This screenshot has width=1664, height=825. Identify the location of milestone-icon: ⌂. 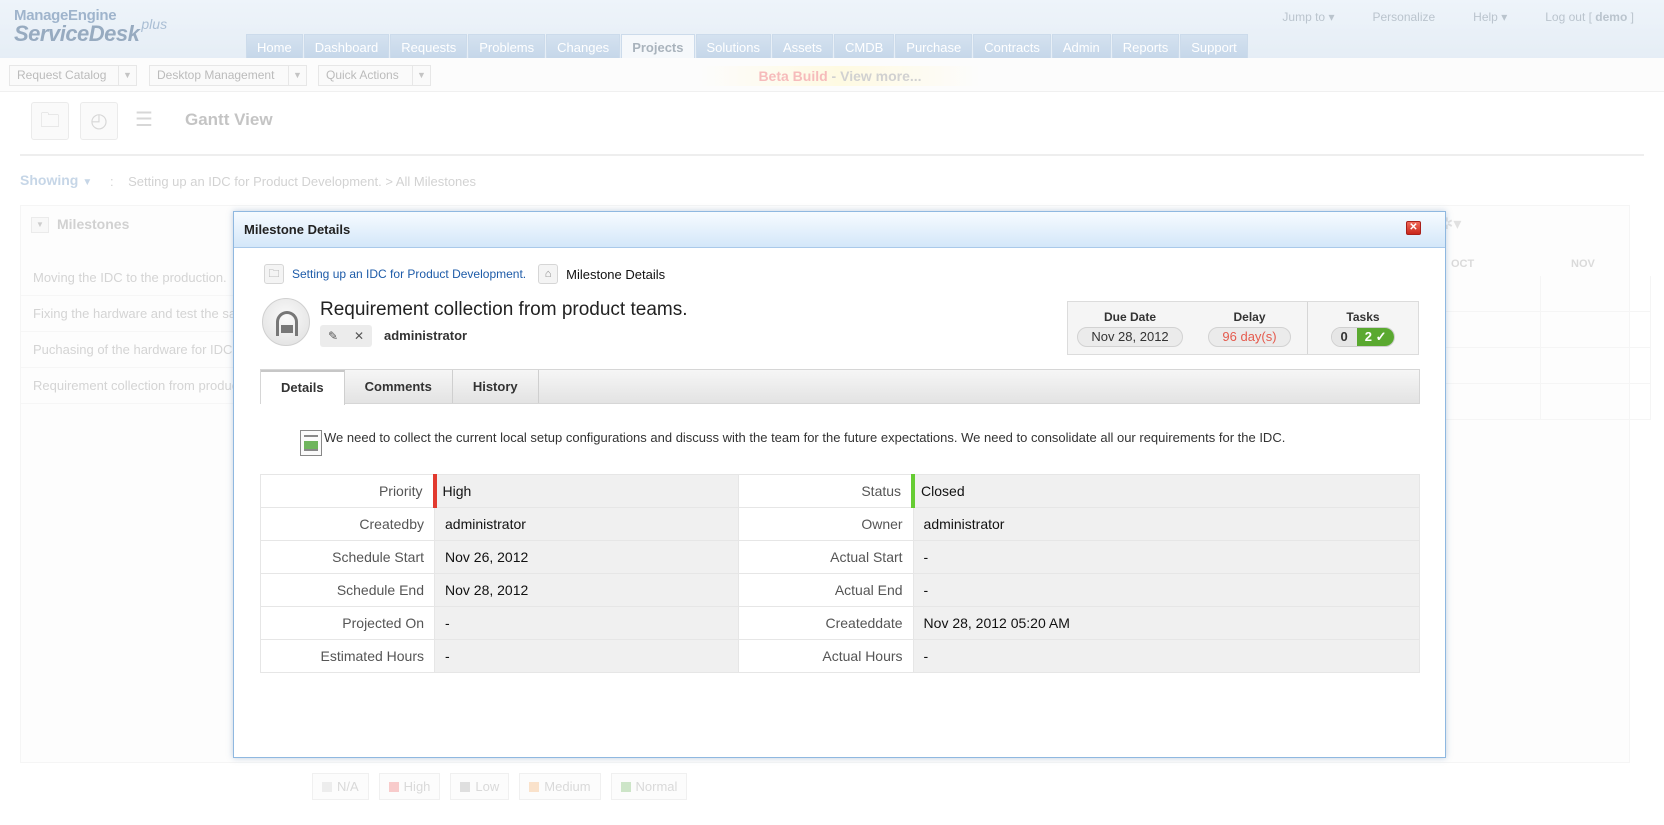
(548, 274).